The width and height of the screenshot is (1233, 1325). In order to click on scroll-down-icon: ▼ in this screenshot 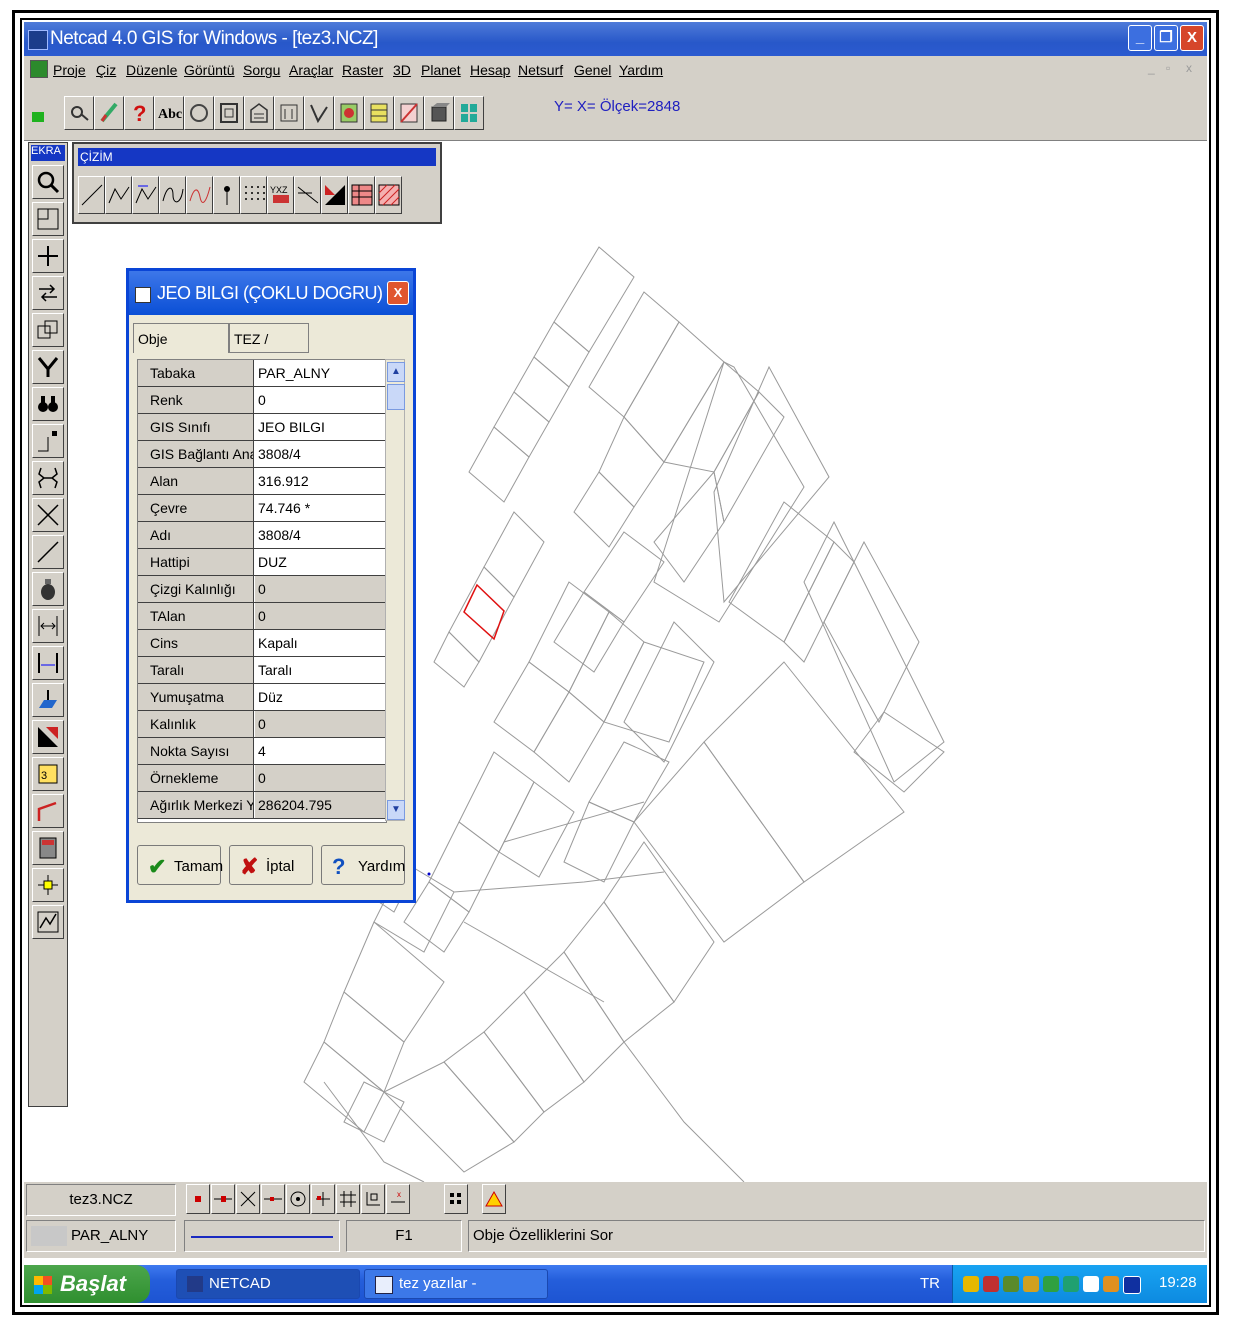, I will do `click(396, 810)`.